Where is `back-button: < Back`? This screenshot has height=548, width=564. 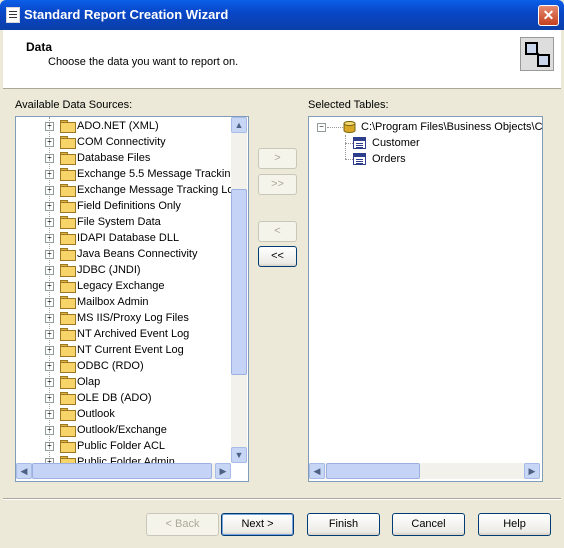 back-button: < Back is located at coordinates (182, 524).